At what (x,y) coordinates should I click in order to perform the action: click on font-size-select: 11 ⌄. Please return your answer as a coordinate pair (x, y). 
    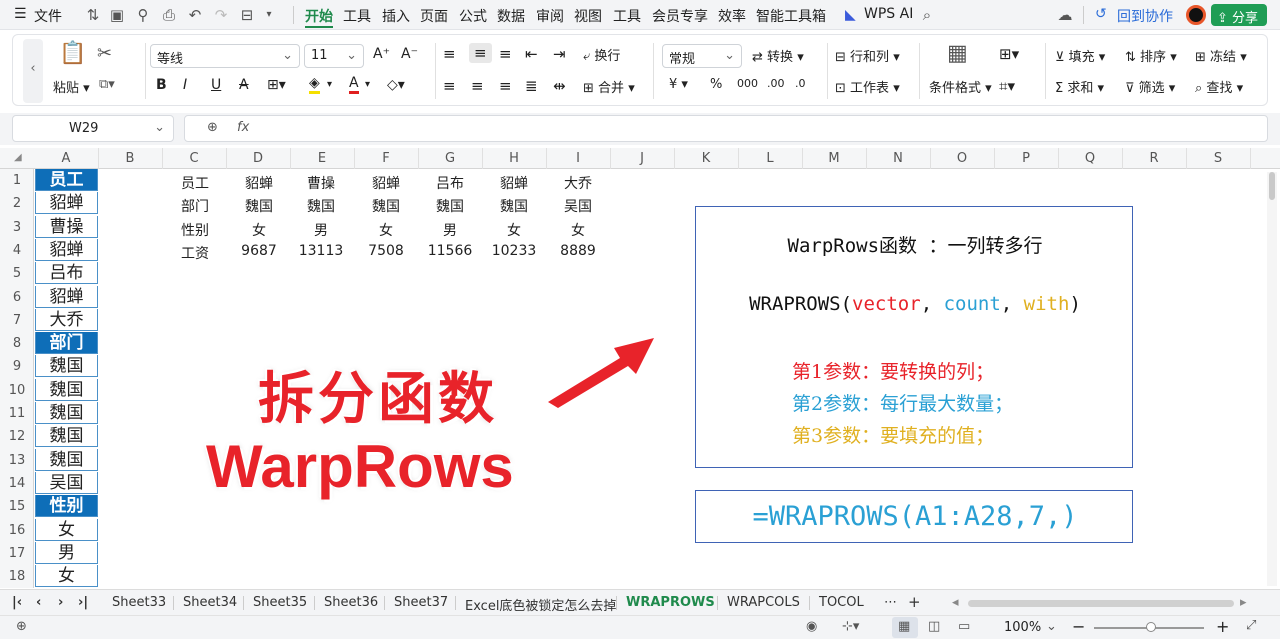
    Looking at the image, I should click on (334, 56).